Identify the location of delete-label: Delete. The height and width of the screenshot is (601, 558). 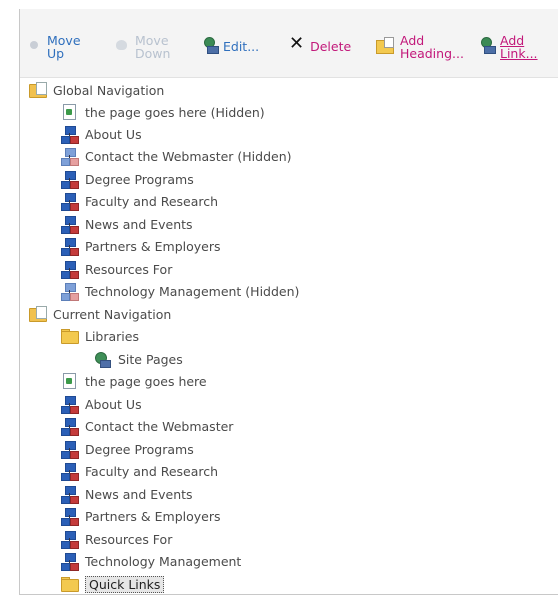
(331, 46).